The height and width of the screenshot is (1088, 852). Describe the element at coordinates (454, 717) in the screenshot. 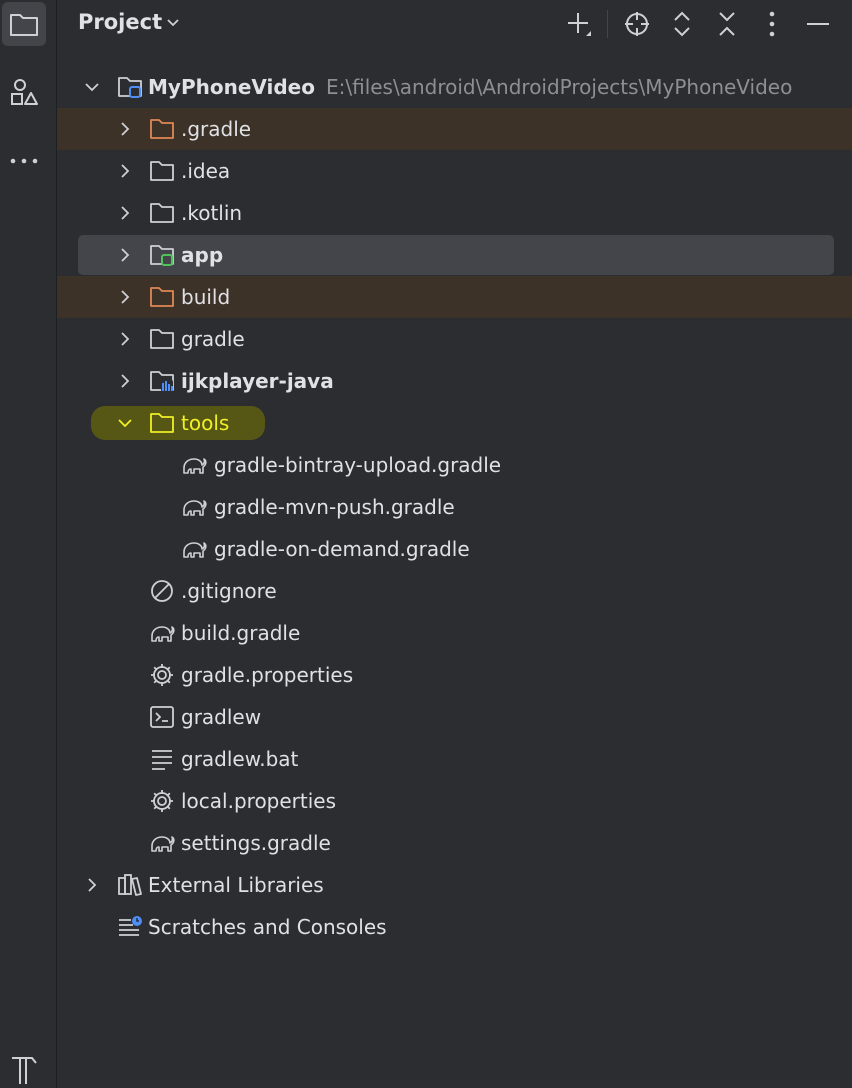

I see `tree-row-file: gradlew` at that location.